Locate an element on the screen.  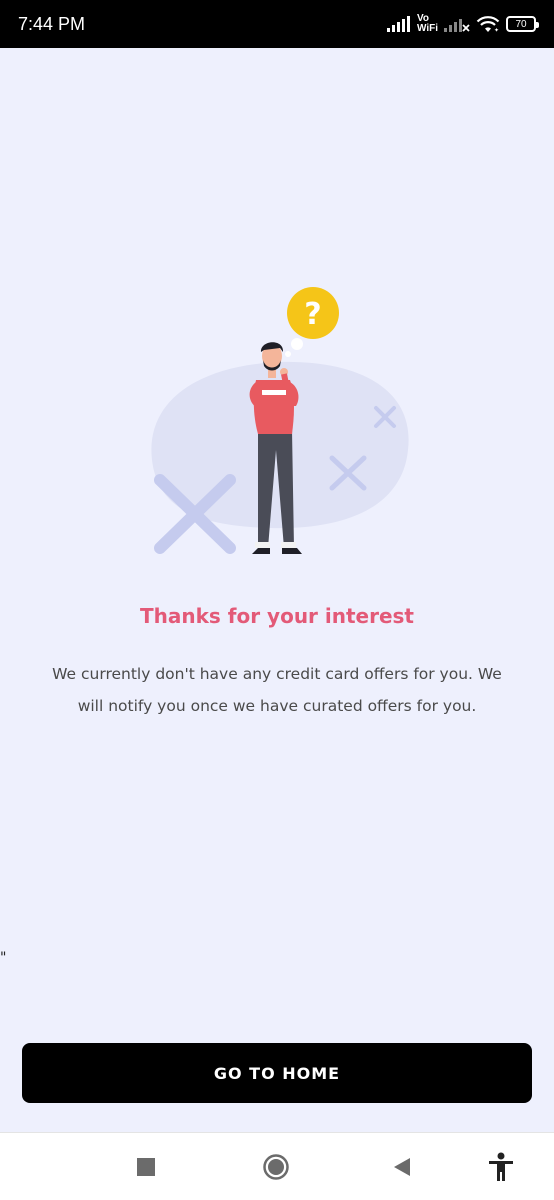
status-icons: Vo WiFi ✦ 70 is located at coordinates (462, 23).